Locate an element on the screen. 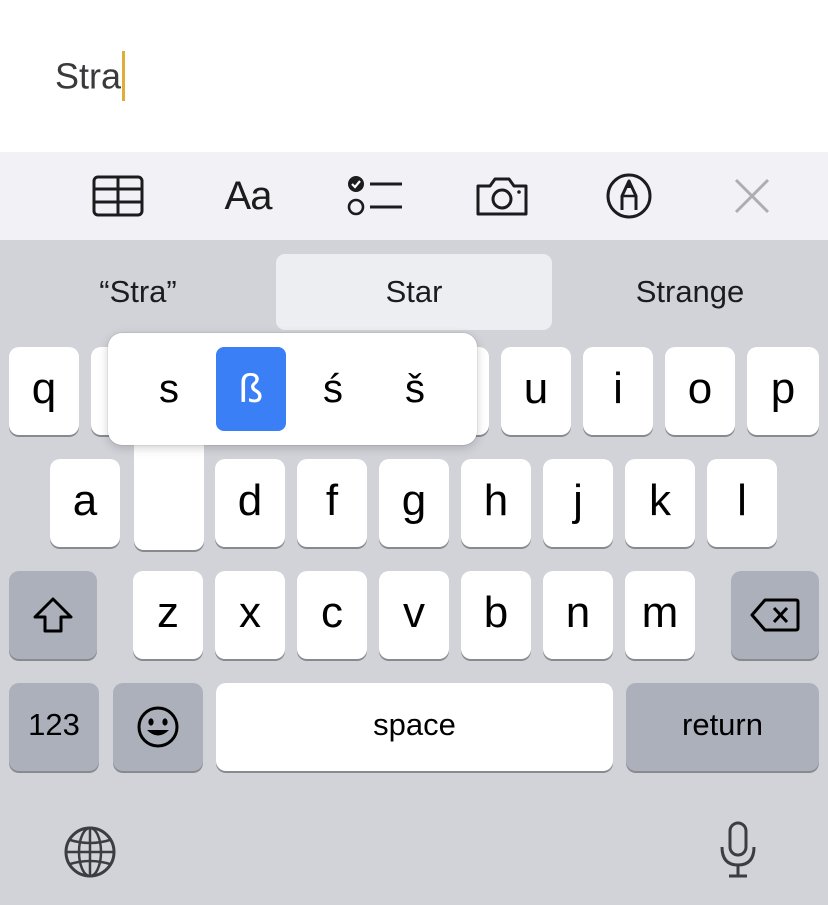  table-button is located at coordinates (118, 196).